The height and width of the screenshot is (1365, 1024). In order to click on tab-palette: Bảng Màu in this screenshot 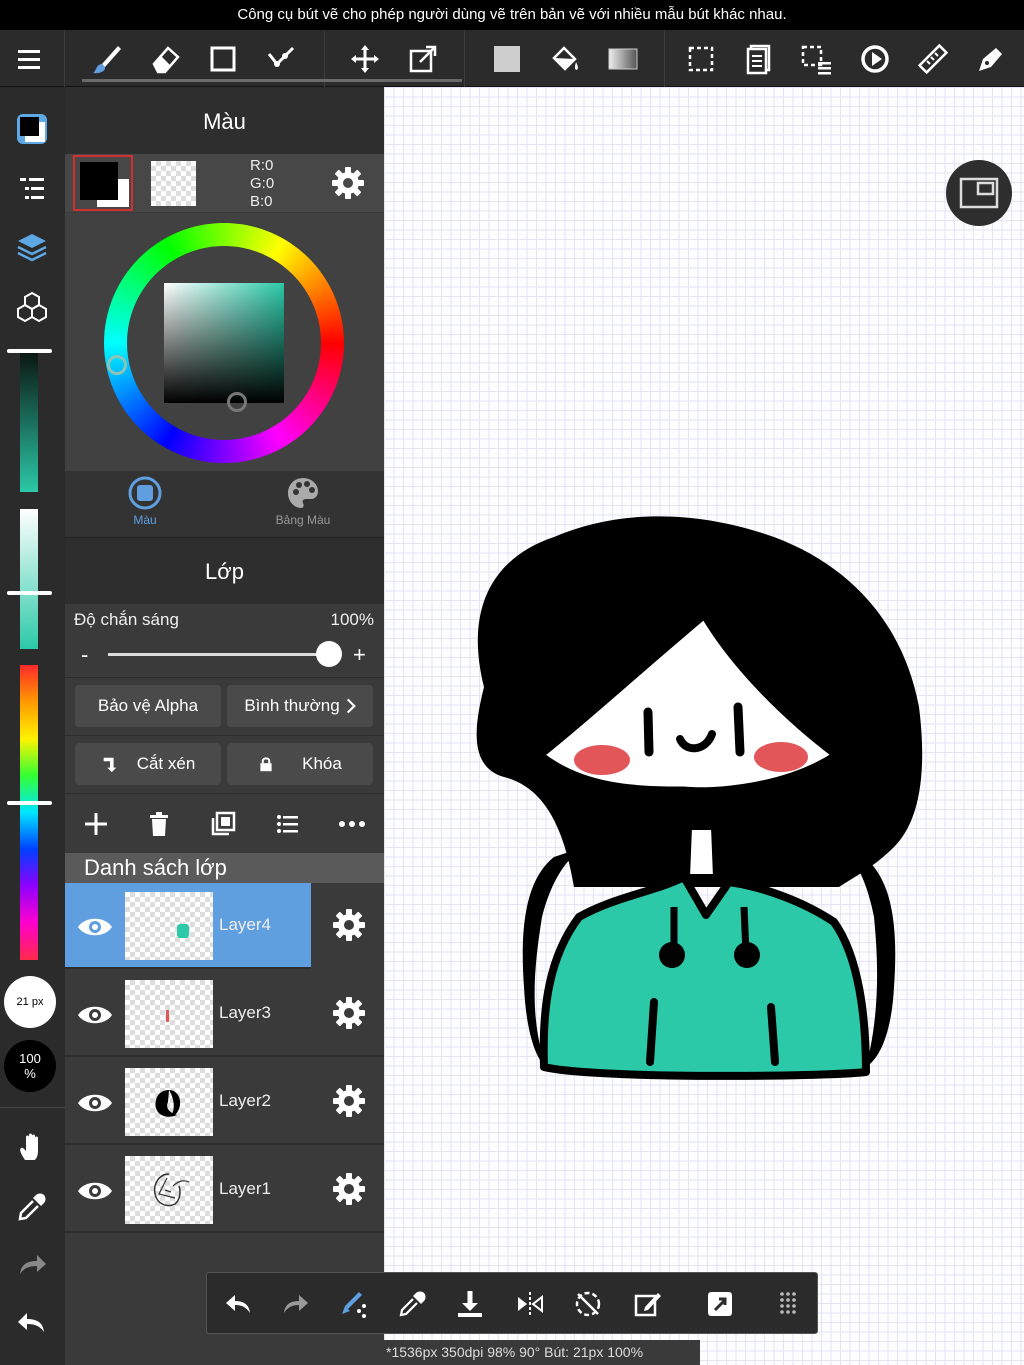, I will do `click(303, 505)`.